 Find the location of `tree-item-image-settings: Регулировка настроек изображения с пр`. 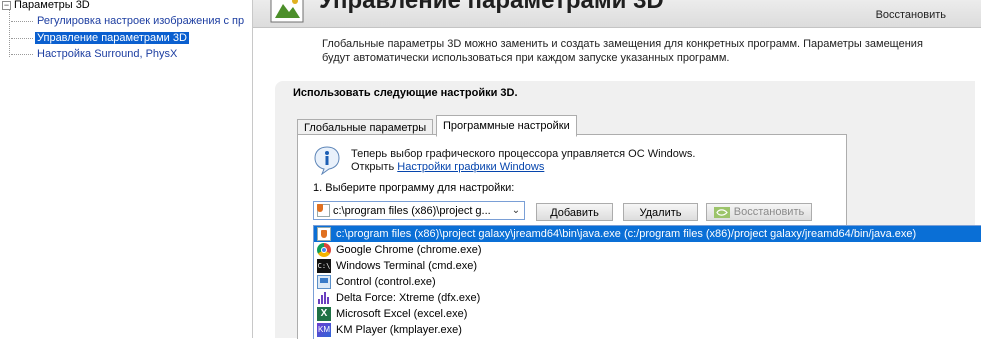

tree-item-image-settings: Регулировка настроек изображения с пр is located at coordinates (128, 21).